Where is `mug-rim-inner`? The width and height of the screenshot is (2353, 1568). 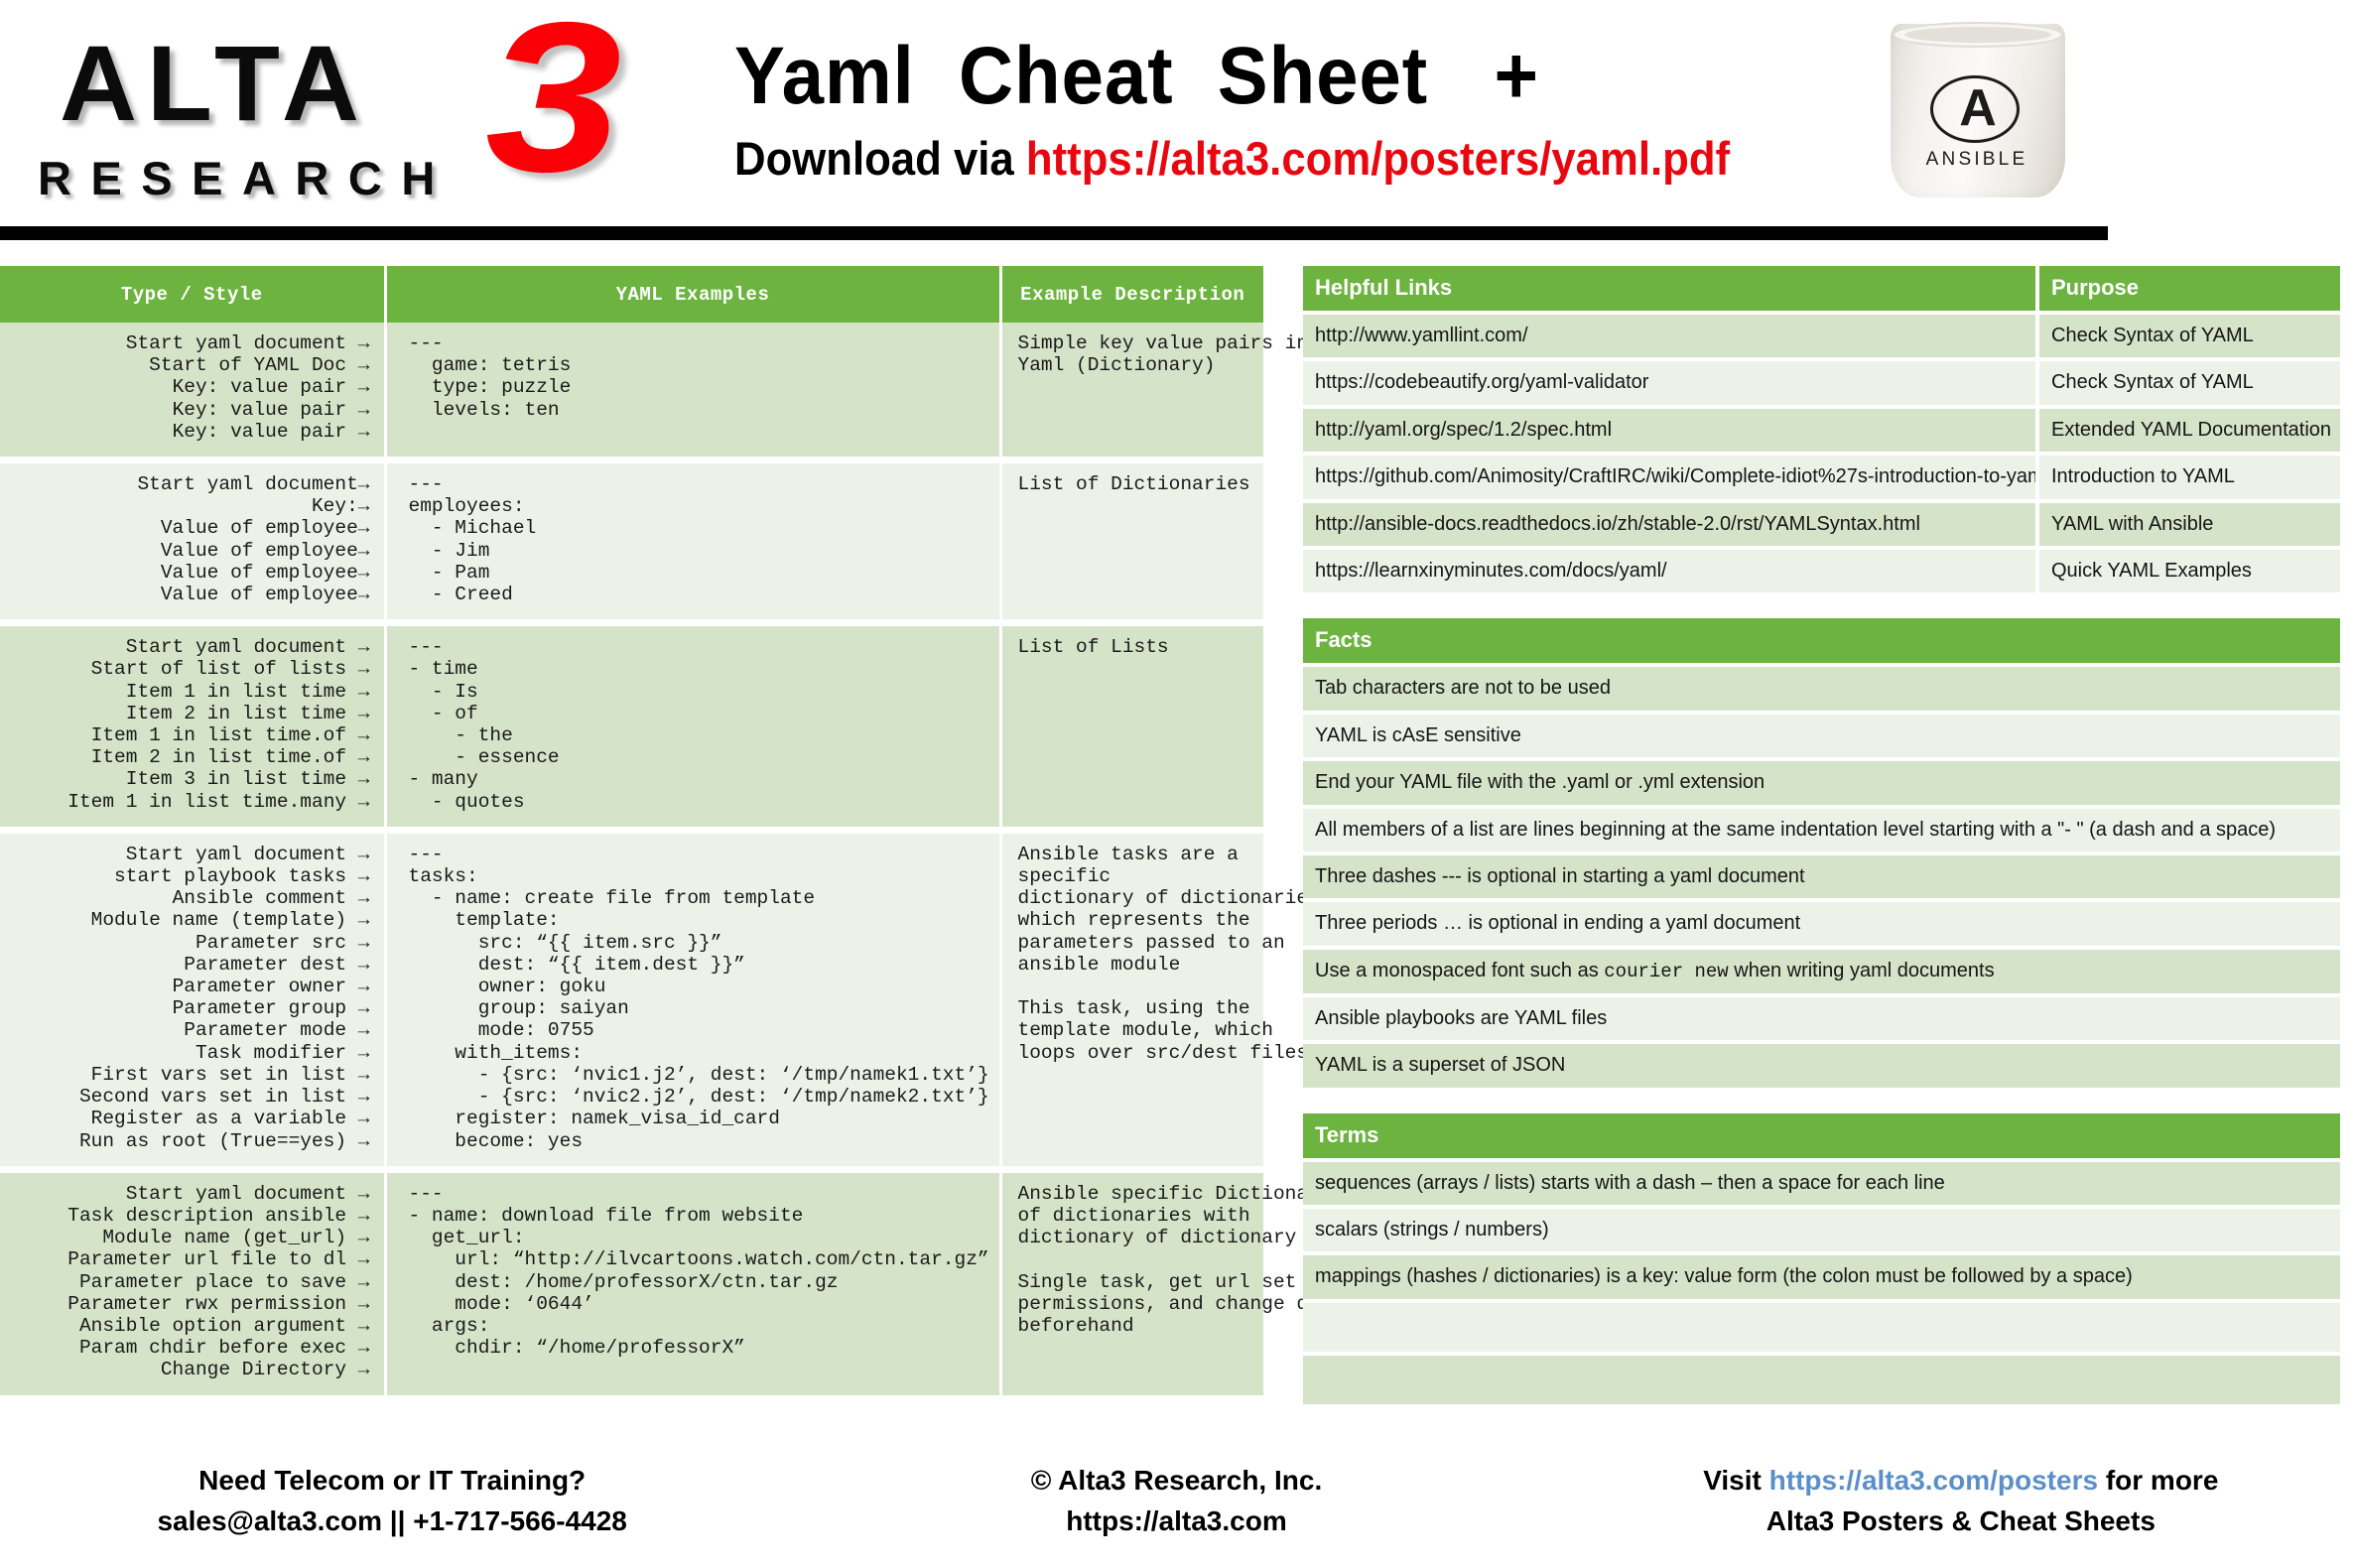
mug-rim-inner is located at coordinates (1977, 35).